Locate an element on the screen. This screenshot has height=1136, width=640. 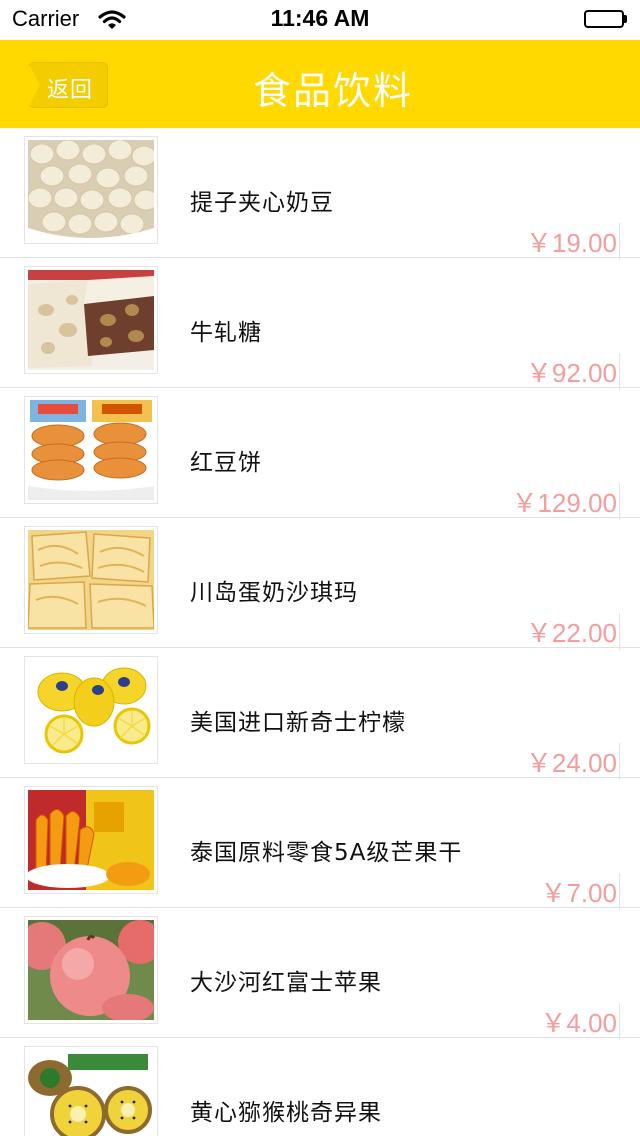
product-price: ￥4.00 is located at coordinates (578, 1021).